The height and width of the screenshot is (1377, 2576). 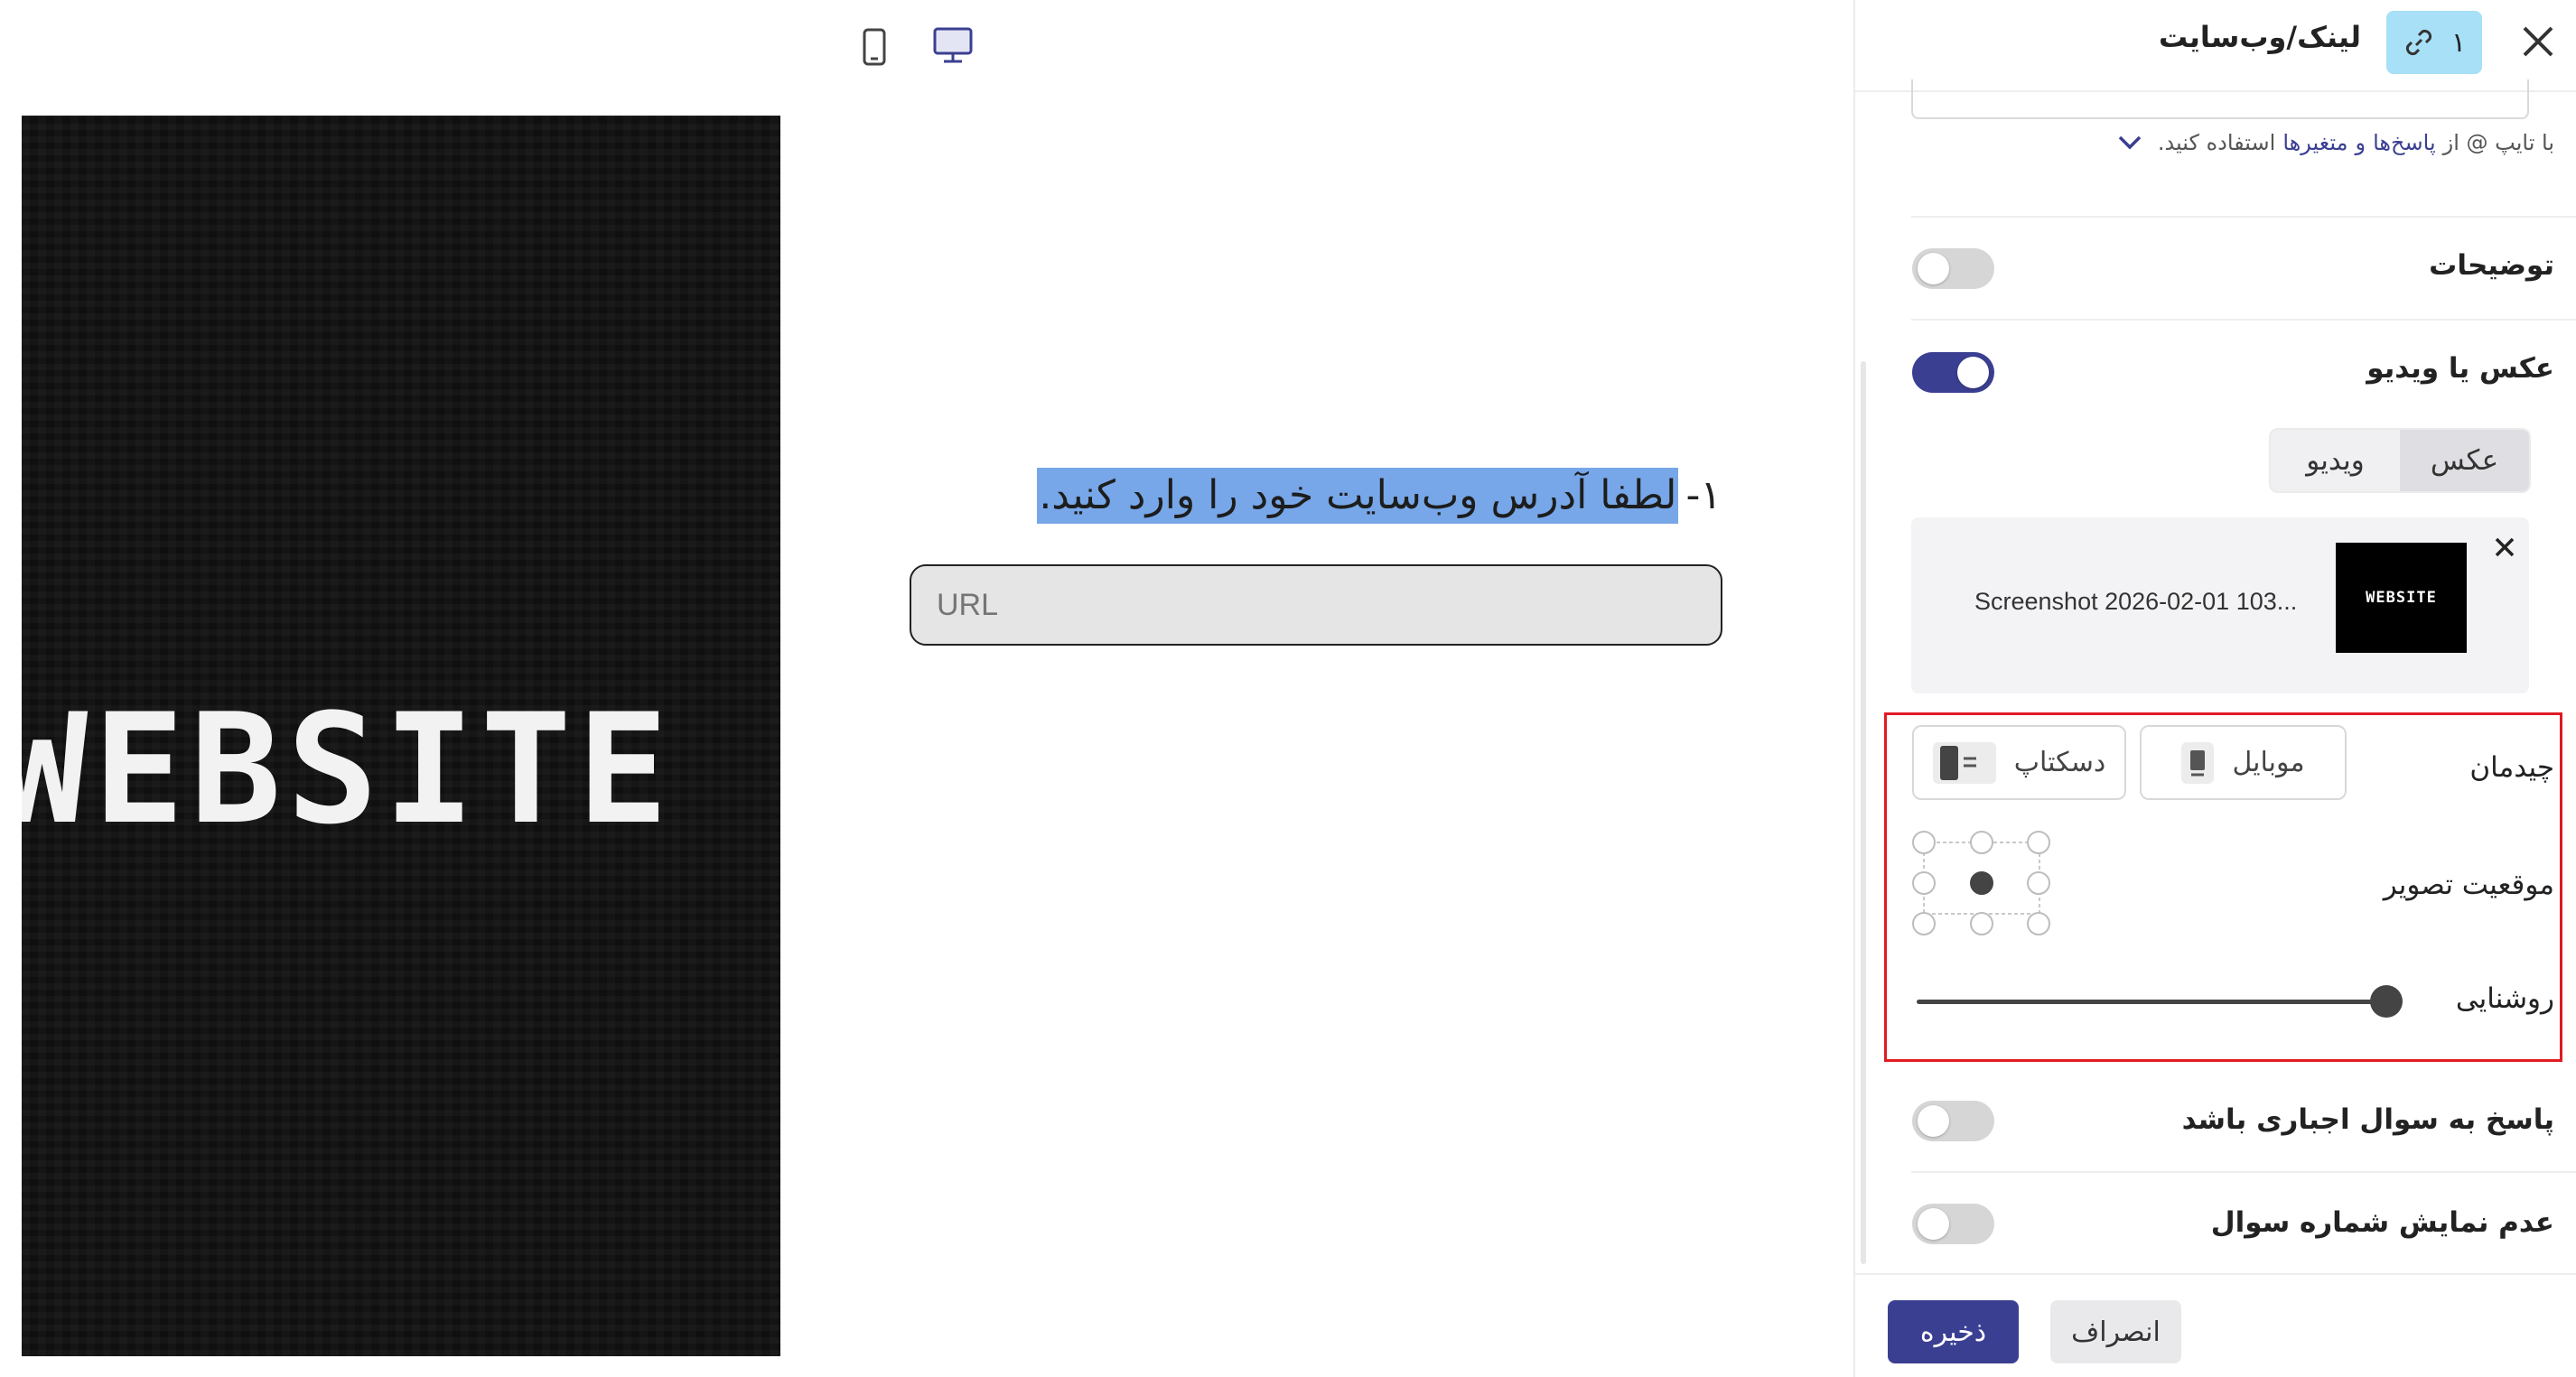 What do you see at coordinates (1981, 923) in the screenshot?
I see `position-bottom-center` at bounding box center [1981, 923].